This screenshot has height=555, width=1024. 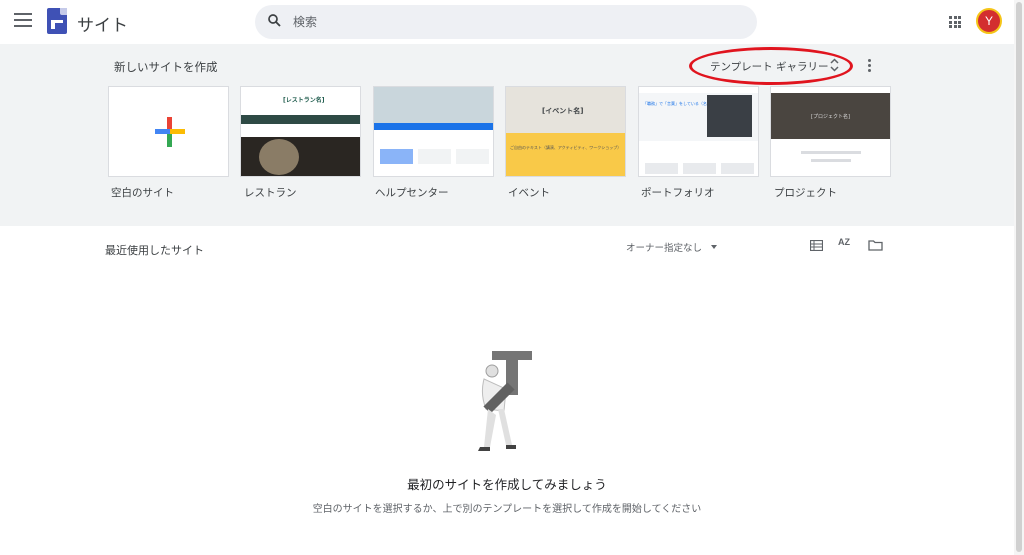 What do you see at coordinates (142, 192) in the screenshot?
I see `template-label-blank: 空白のサイト` at bounding box center [142, 192].